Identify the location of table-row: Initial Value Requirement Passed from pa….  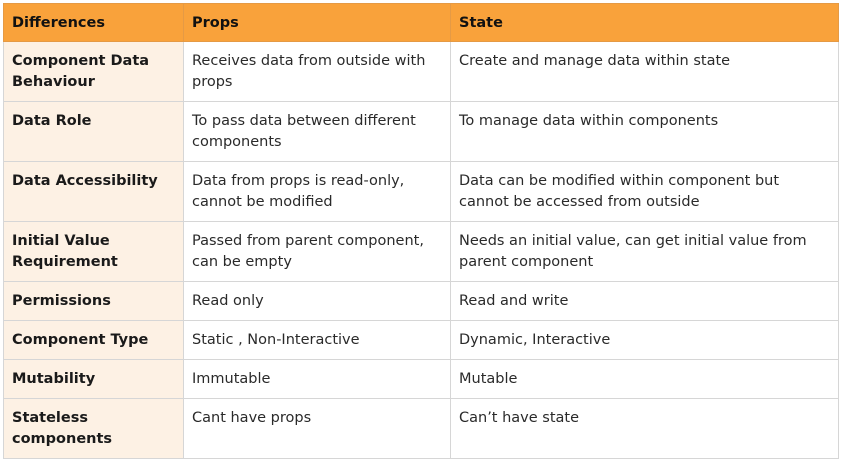
(421, 251).